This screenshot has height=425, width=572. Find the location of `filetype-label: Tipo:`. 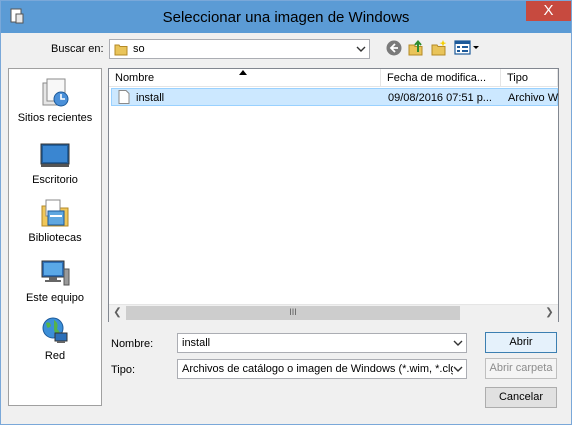

filetype-label: Tipo: is located at coordinates (123, 370).